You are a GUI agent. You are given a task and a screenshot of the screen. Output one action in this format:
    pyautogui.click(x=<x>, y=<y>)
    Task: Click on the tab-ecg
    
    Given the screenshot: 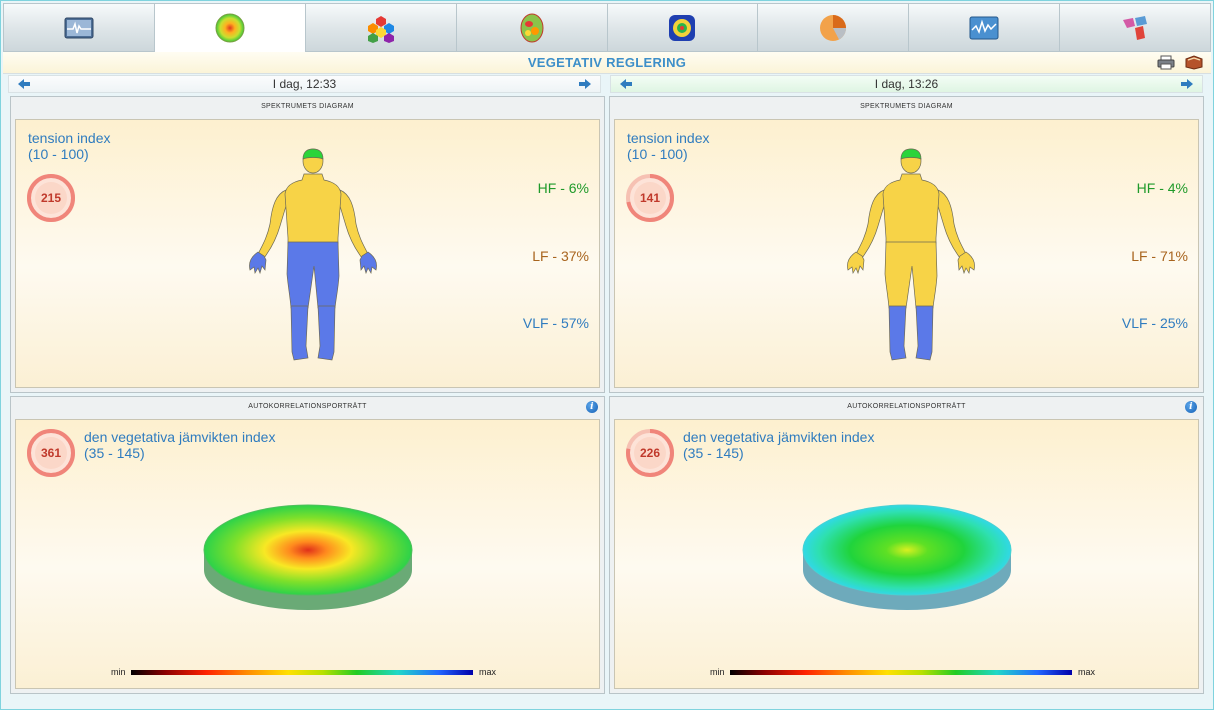 What is the action you would take?
    pyautogui.click(x=79, y=27)
    